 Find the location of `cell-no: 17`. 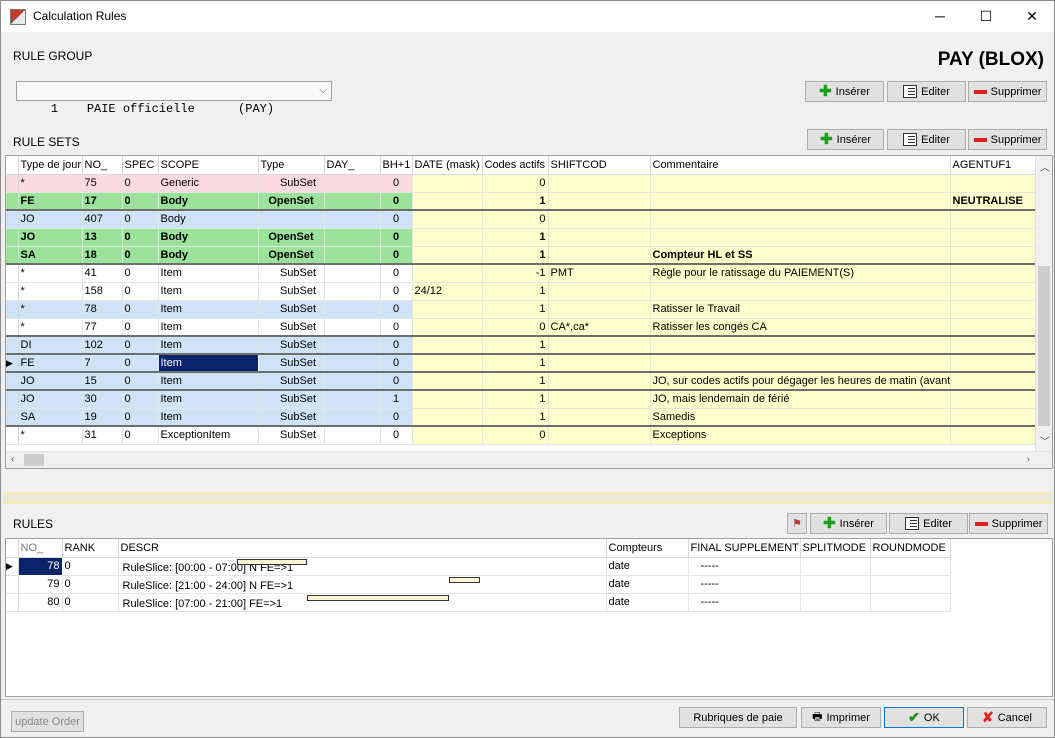

cell-no: 17 is located at coordinates (102, 201).